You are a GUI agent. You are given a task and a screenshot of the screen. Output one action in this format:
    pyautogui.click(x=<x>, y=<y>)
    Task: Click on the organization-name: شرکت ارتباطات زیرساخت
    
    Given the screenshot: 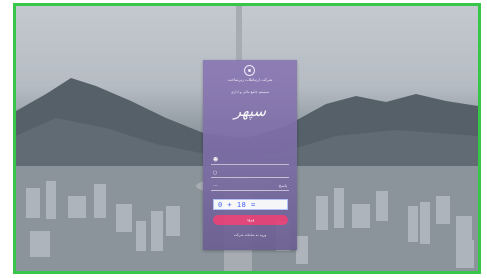 What is the action you would take?
    pyautogui.click(x=250, y=79)
    